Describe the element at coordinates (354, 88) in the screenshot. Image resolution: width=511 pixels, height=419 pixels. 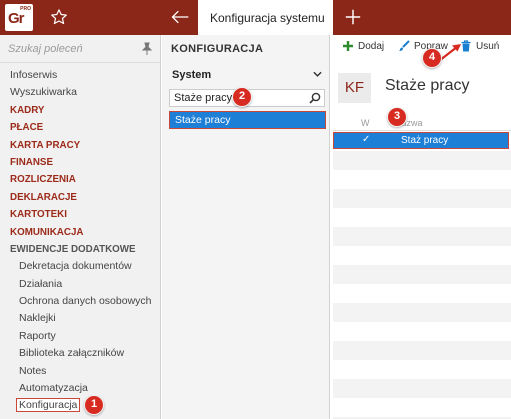
I see `module-badge: KF` at that location.